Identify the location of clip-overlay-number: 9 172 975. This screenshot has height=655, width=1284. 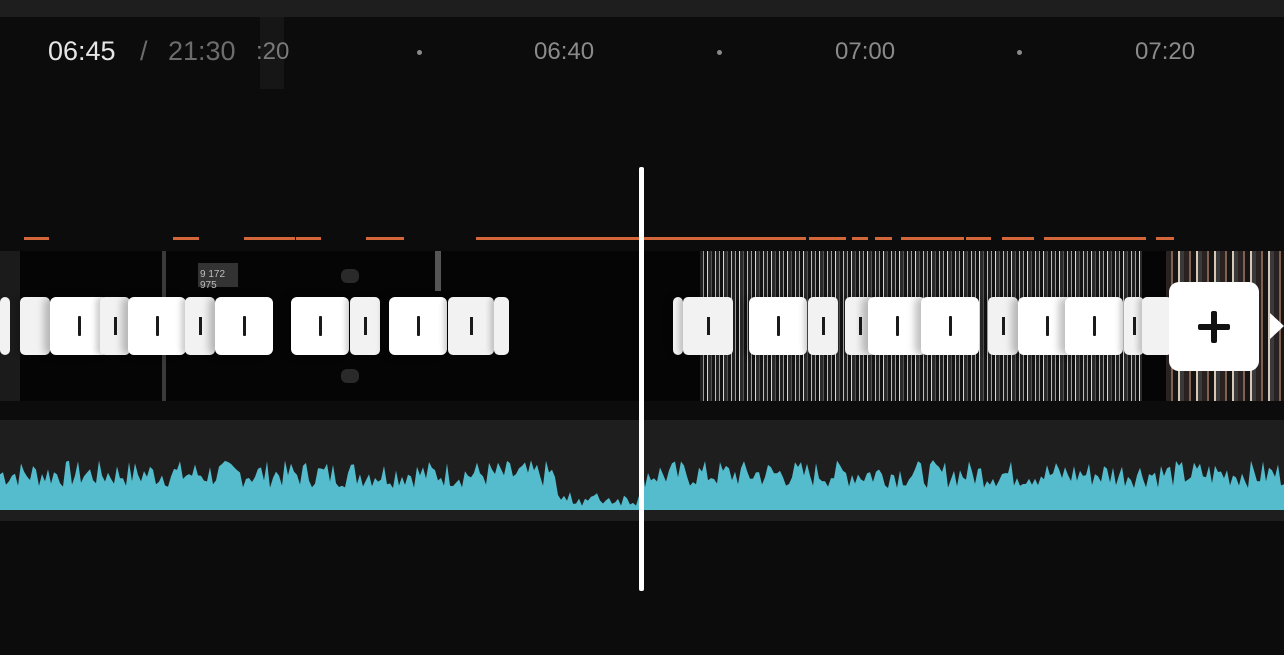
(213, 280).